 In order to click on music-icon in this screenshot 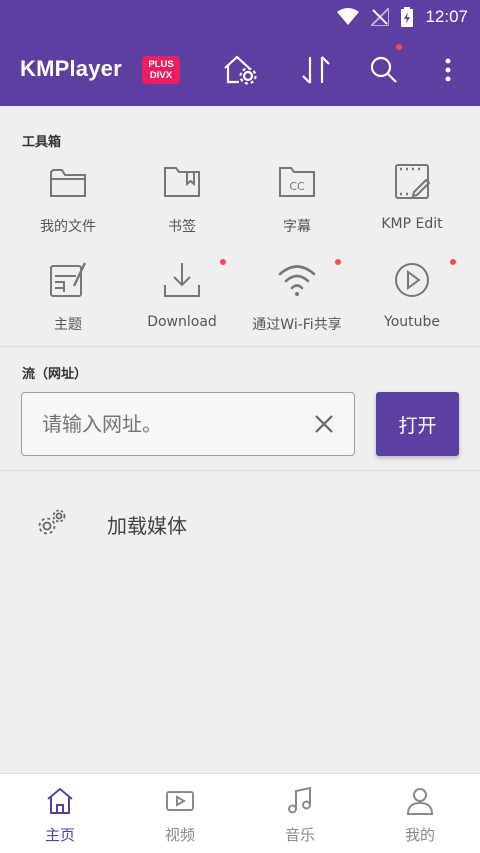, I will do `click(299, 800)`.